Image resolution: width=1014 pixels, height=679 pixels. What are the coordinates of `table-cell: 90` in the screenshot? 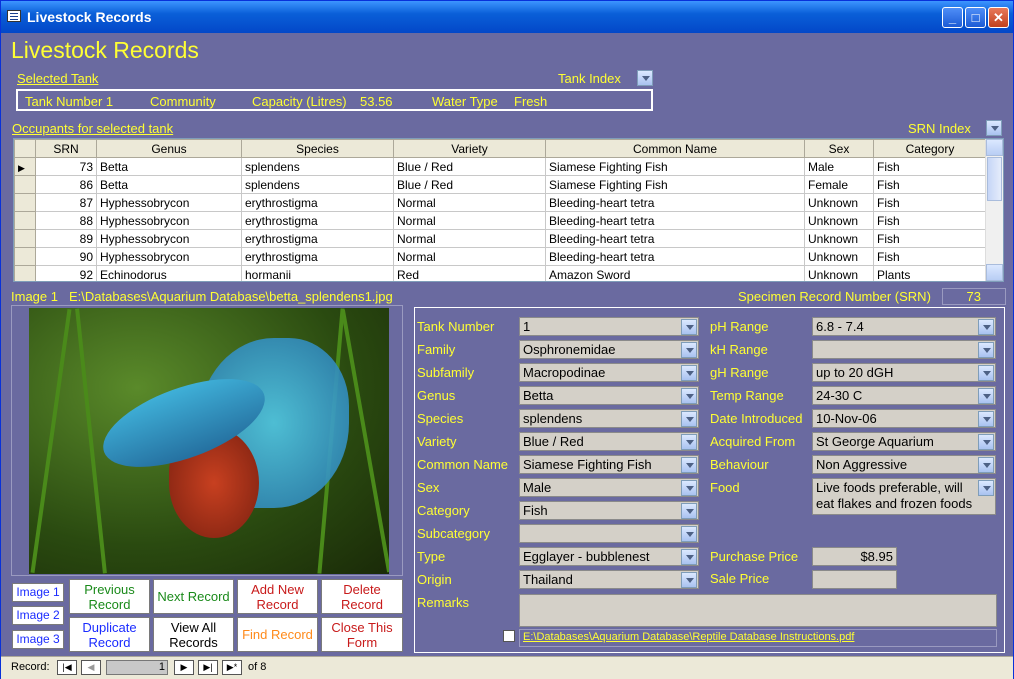 It's located at (66, 256).